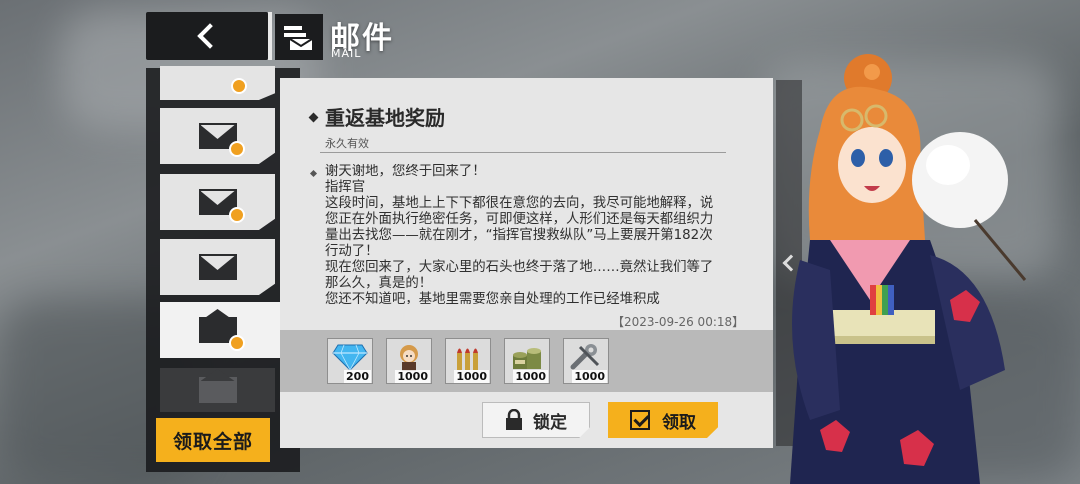 Image resolution: width=1080 pixels, height=484 pixels. What do you see at coordinates (514, 419) in the screenshot?
I see `lock-icon` at bounding box center [514, 419].